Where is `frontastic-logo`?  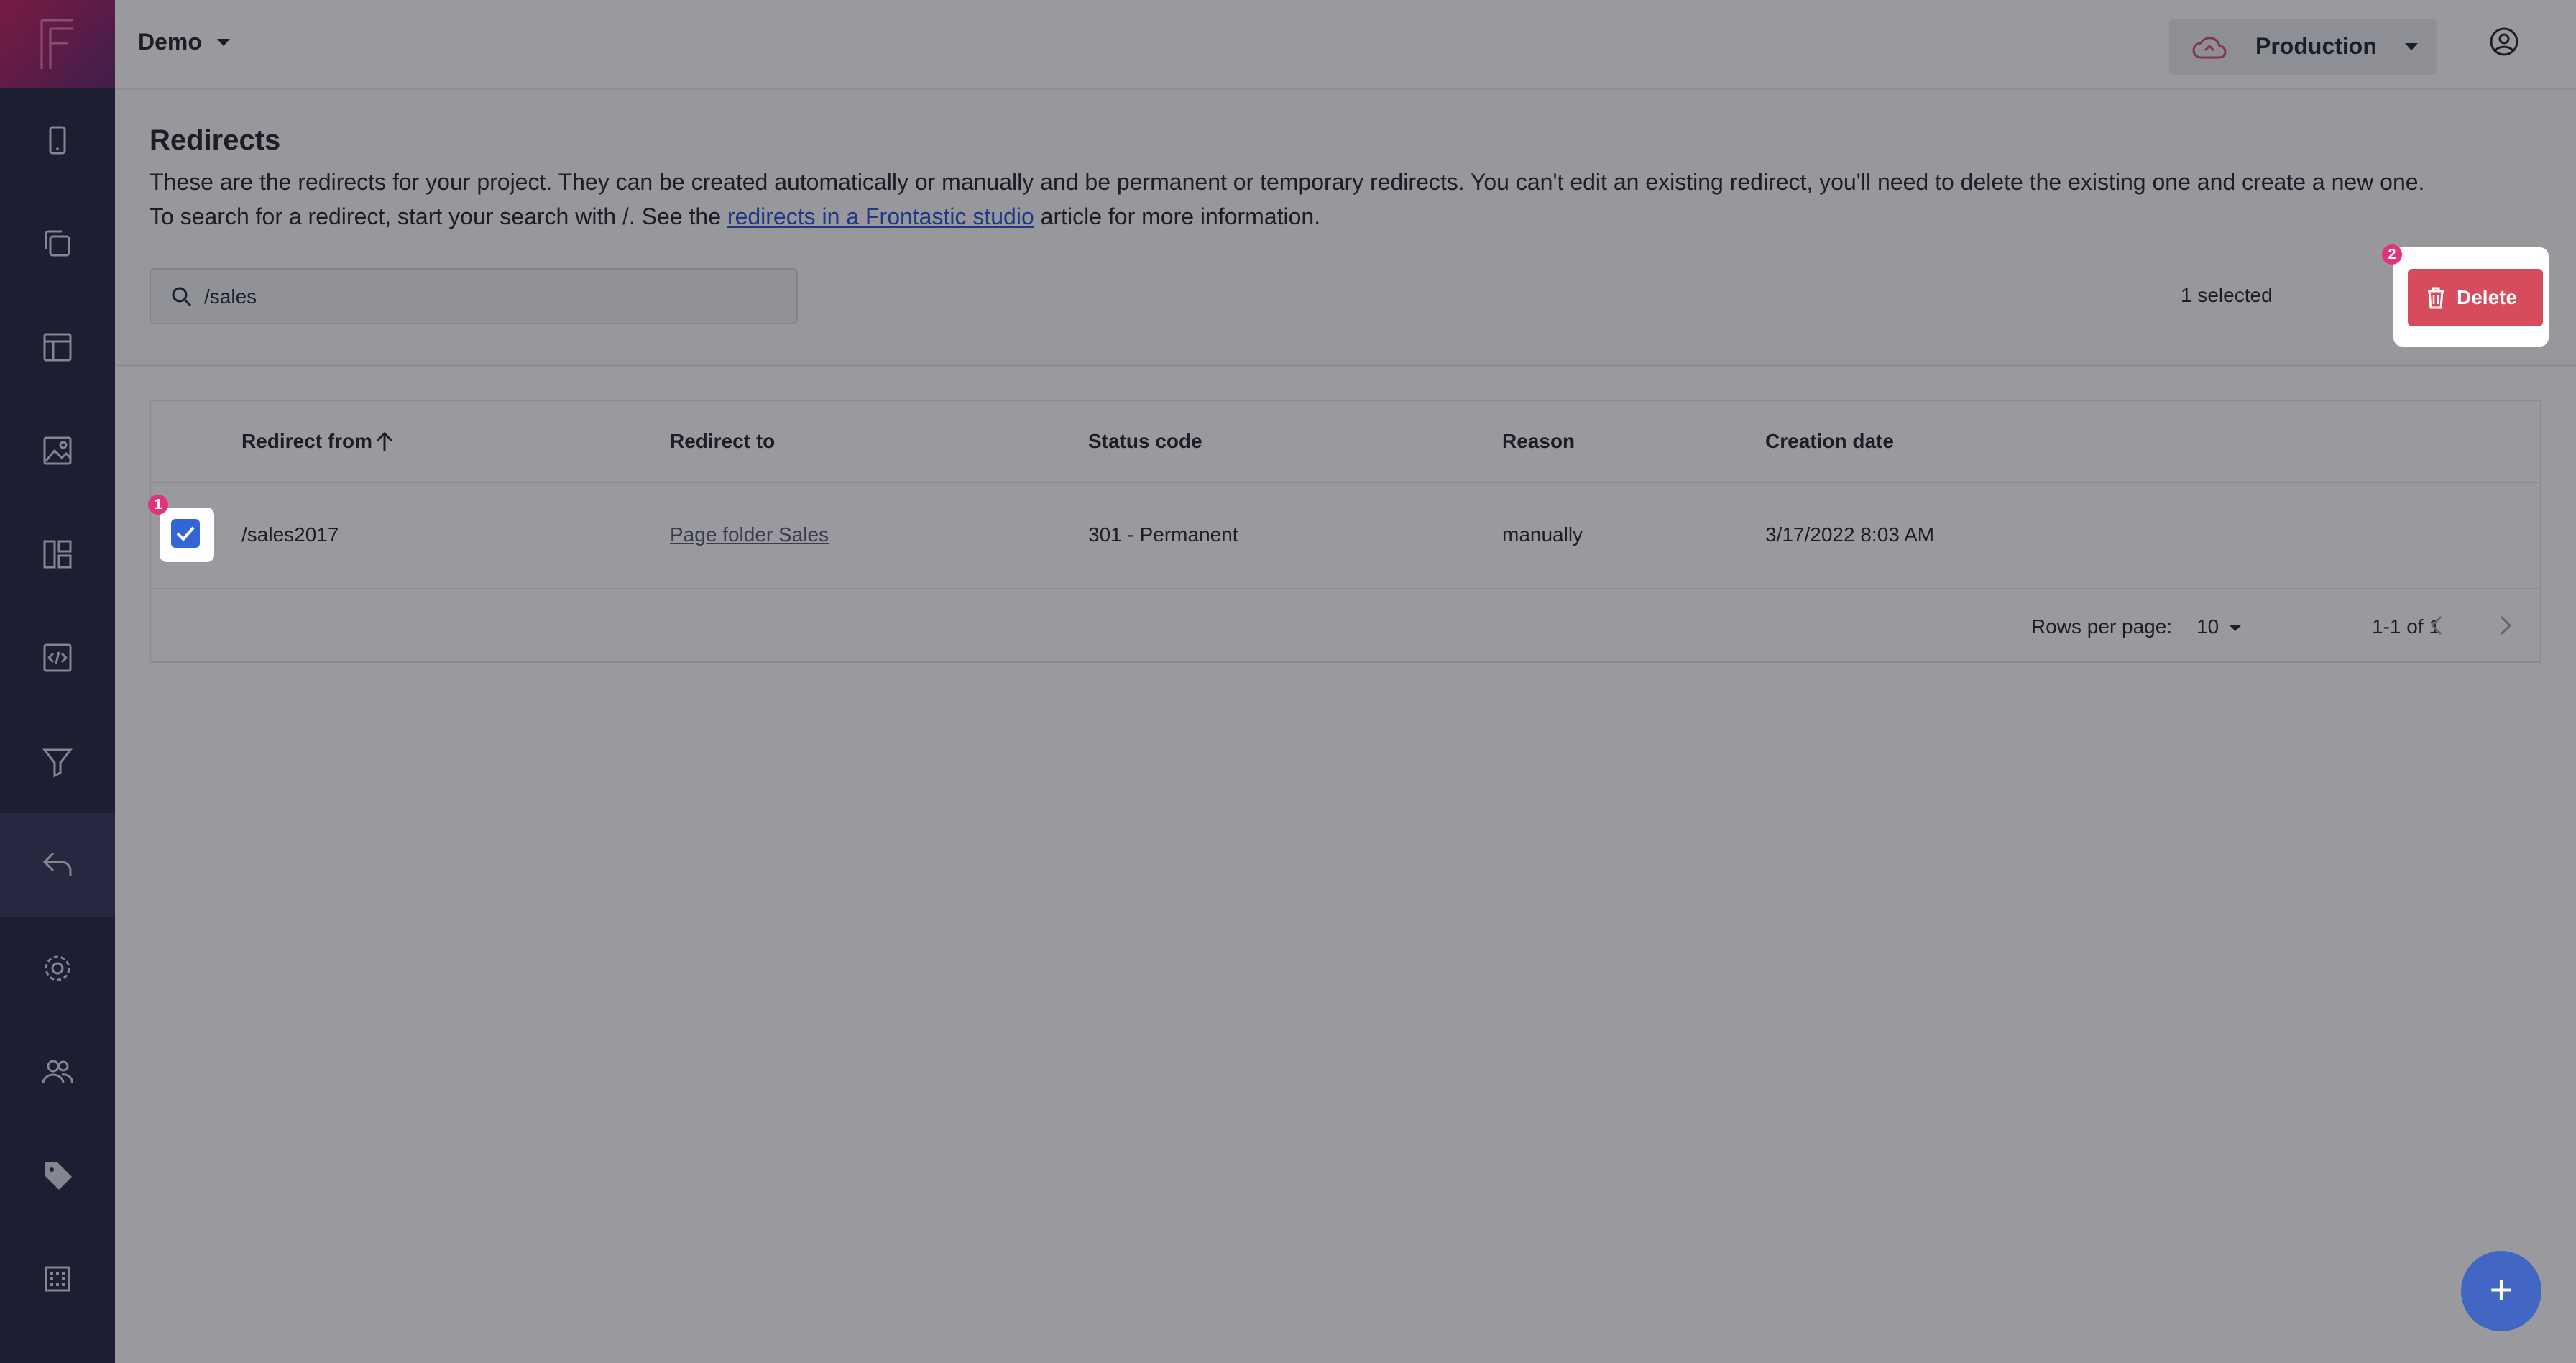
frontastic-logo is located at coordinates (57, 44).